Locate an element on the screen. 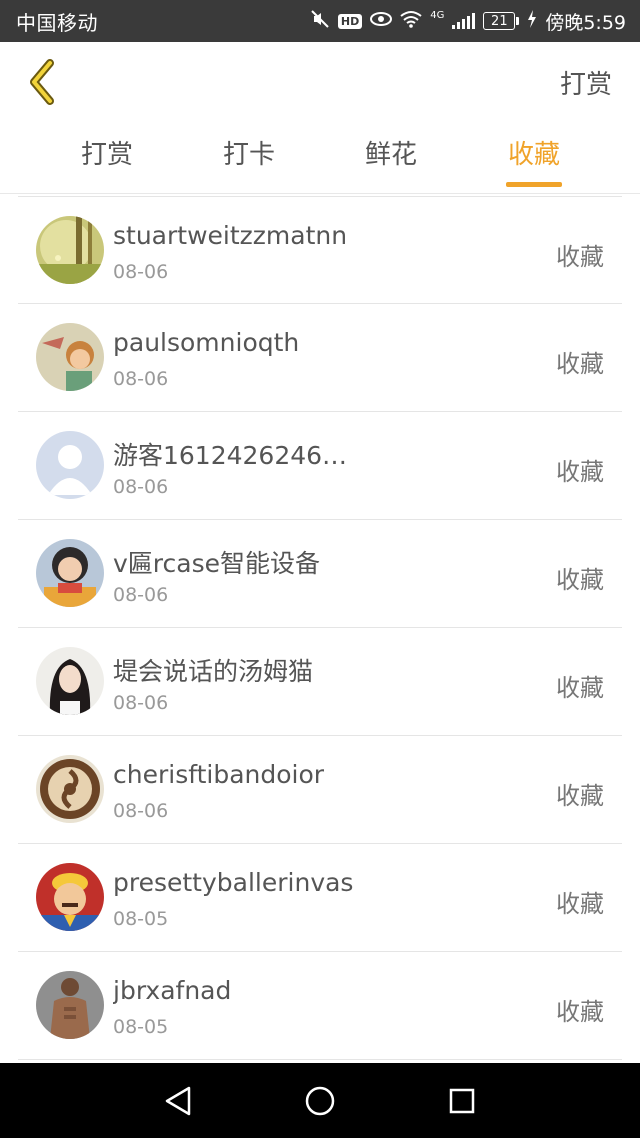 This screenshot has width=640, height=1138. tab-reward: 打赏 is located at coordinates (107, 152).